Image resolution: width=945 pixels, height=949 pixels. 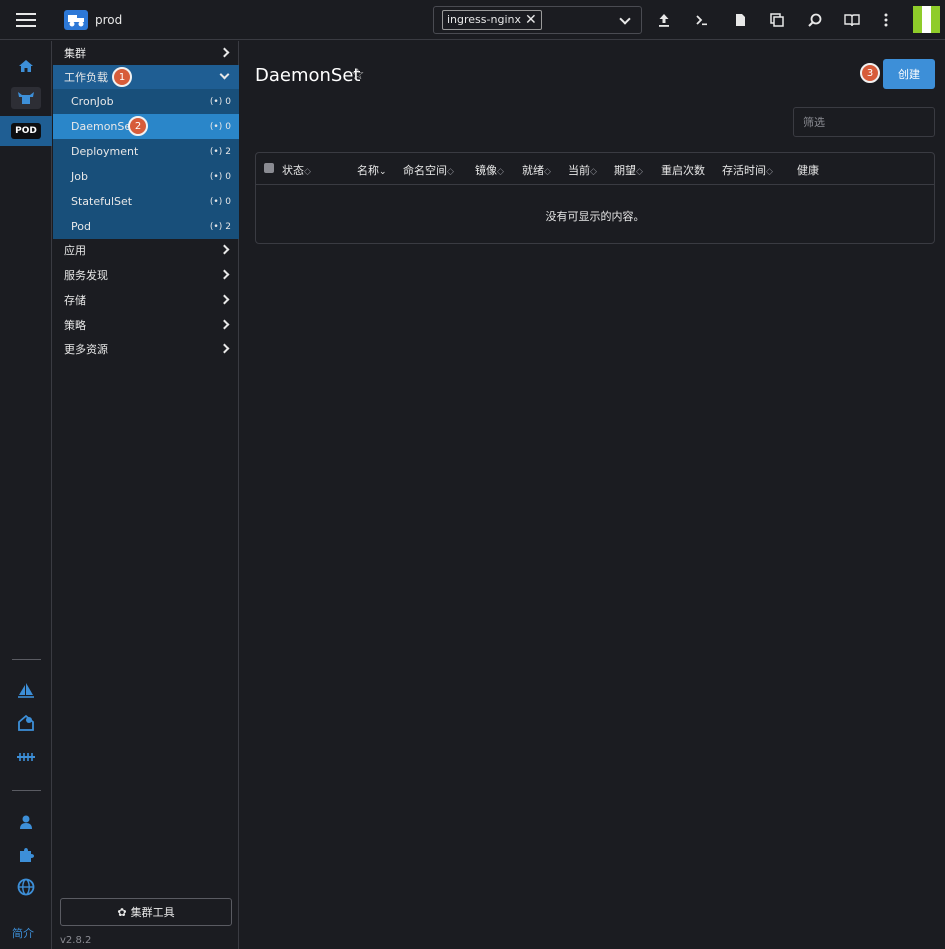 I want to click on nav-group-cluster: 集群, so click(x=146, y=53).